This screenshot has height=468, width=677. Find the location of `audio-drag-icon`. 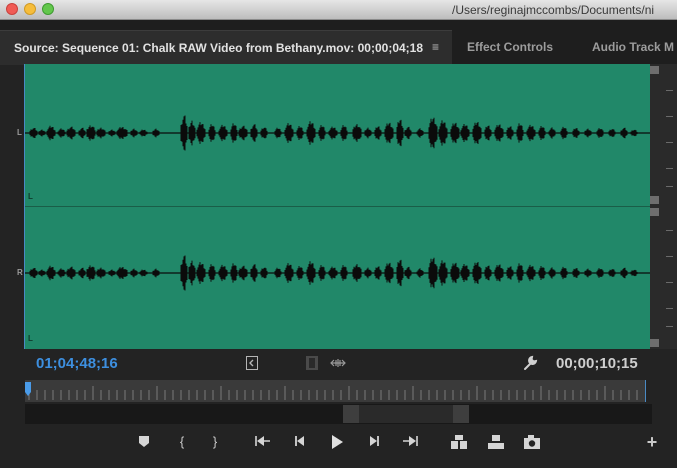

audio-drag-icon is located at coordinates (338, 364).